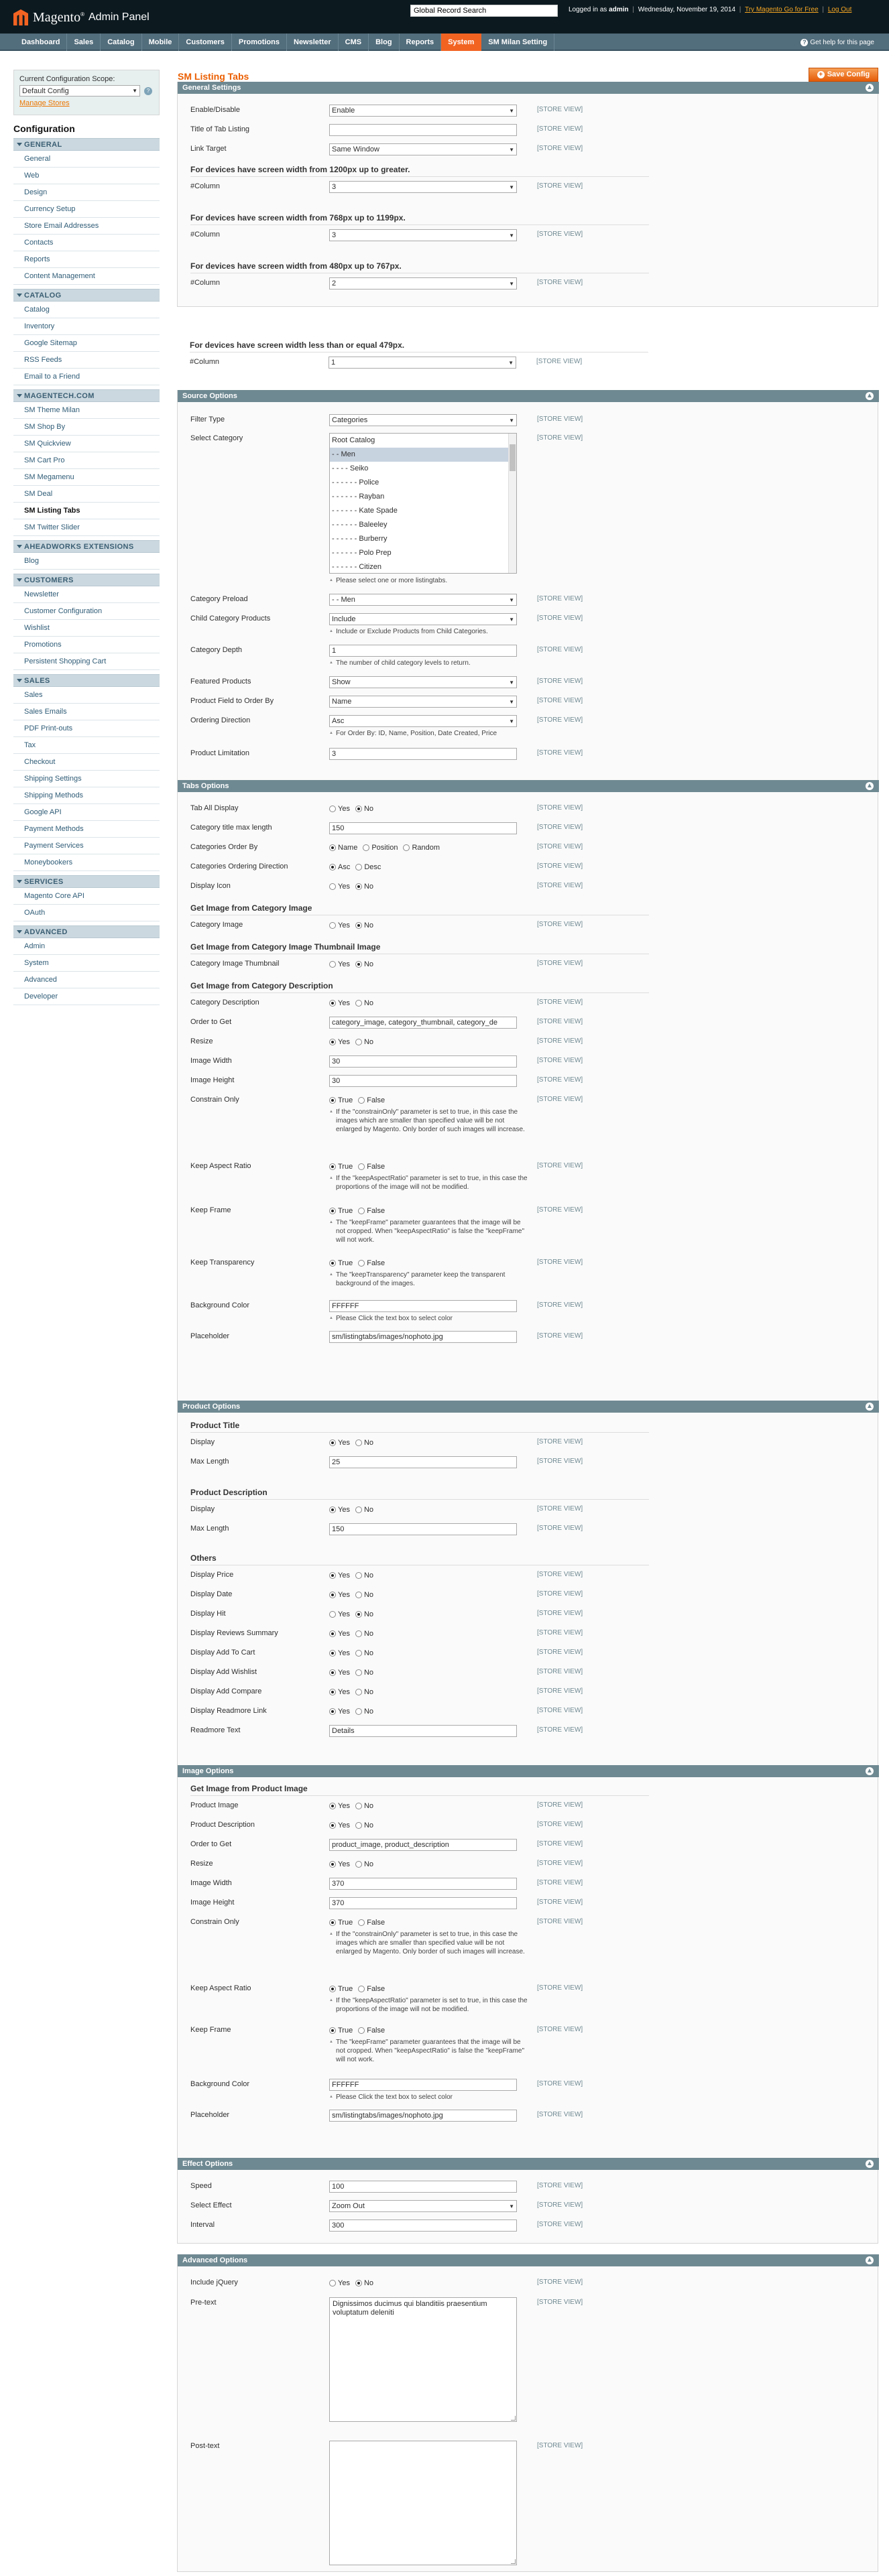 Image resolution: width=889 pixels, height=2576 pixels. I want to click on sidebar-item-sm-listing-tabs: SM Listing Tabs, so click(86, 511).